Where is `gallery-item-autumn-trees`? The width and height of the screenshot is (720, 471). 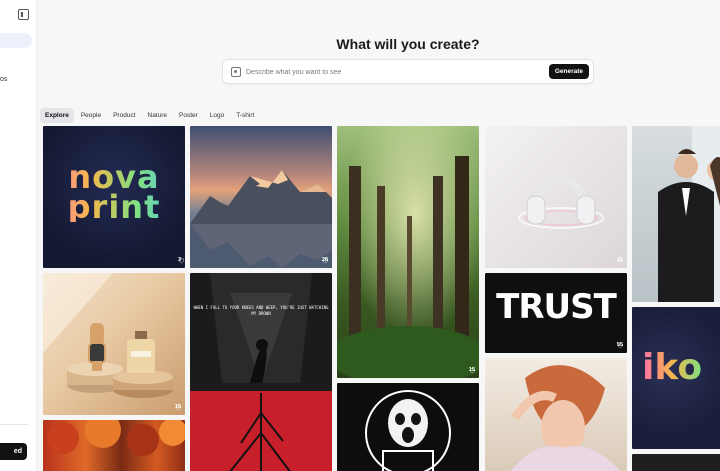 gallery-item-autumn-trees is located at coordinates (114, 445).